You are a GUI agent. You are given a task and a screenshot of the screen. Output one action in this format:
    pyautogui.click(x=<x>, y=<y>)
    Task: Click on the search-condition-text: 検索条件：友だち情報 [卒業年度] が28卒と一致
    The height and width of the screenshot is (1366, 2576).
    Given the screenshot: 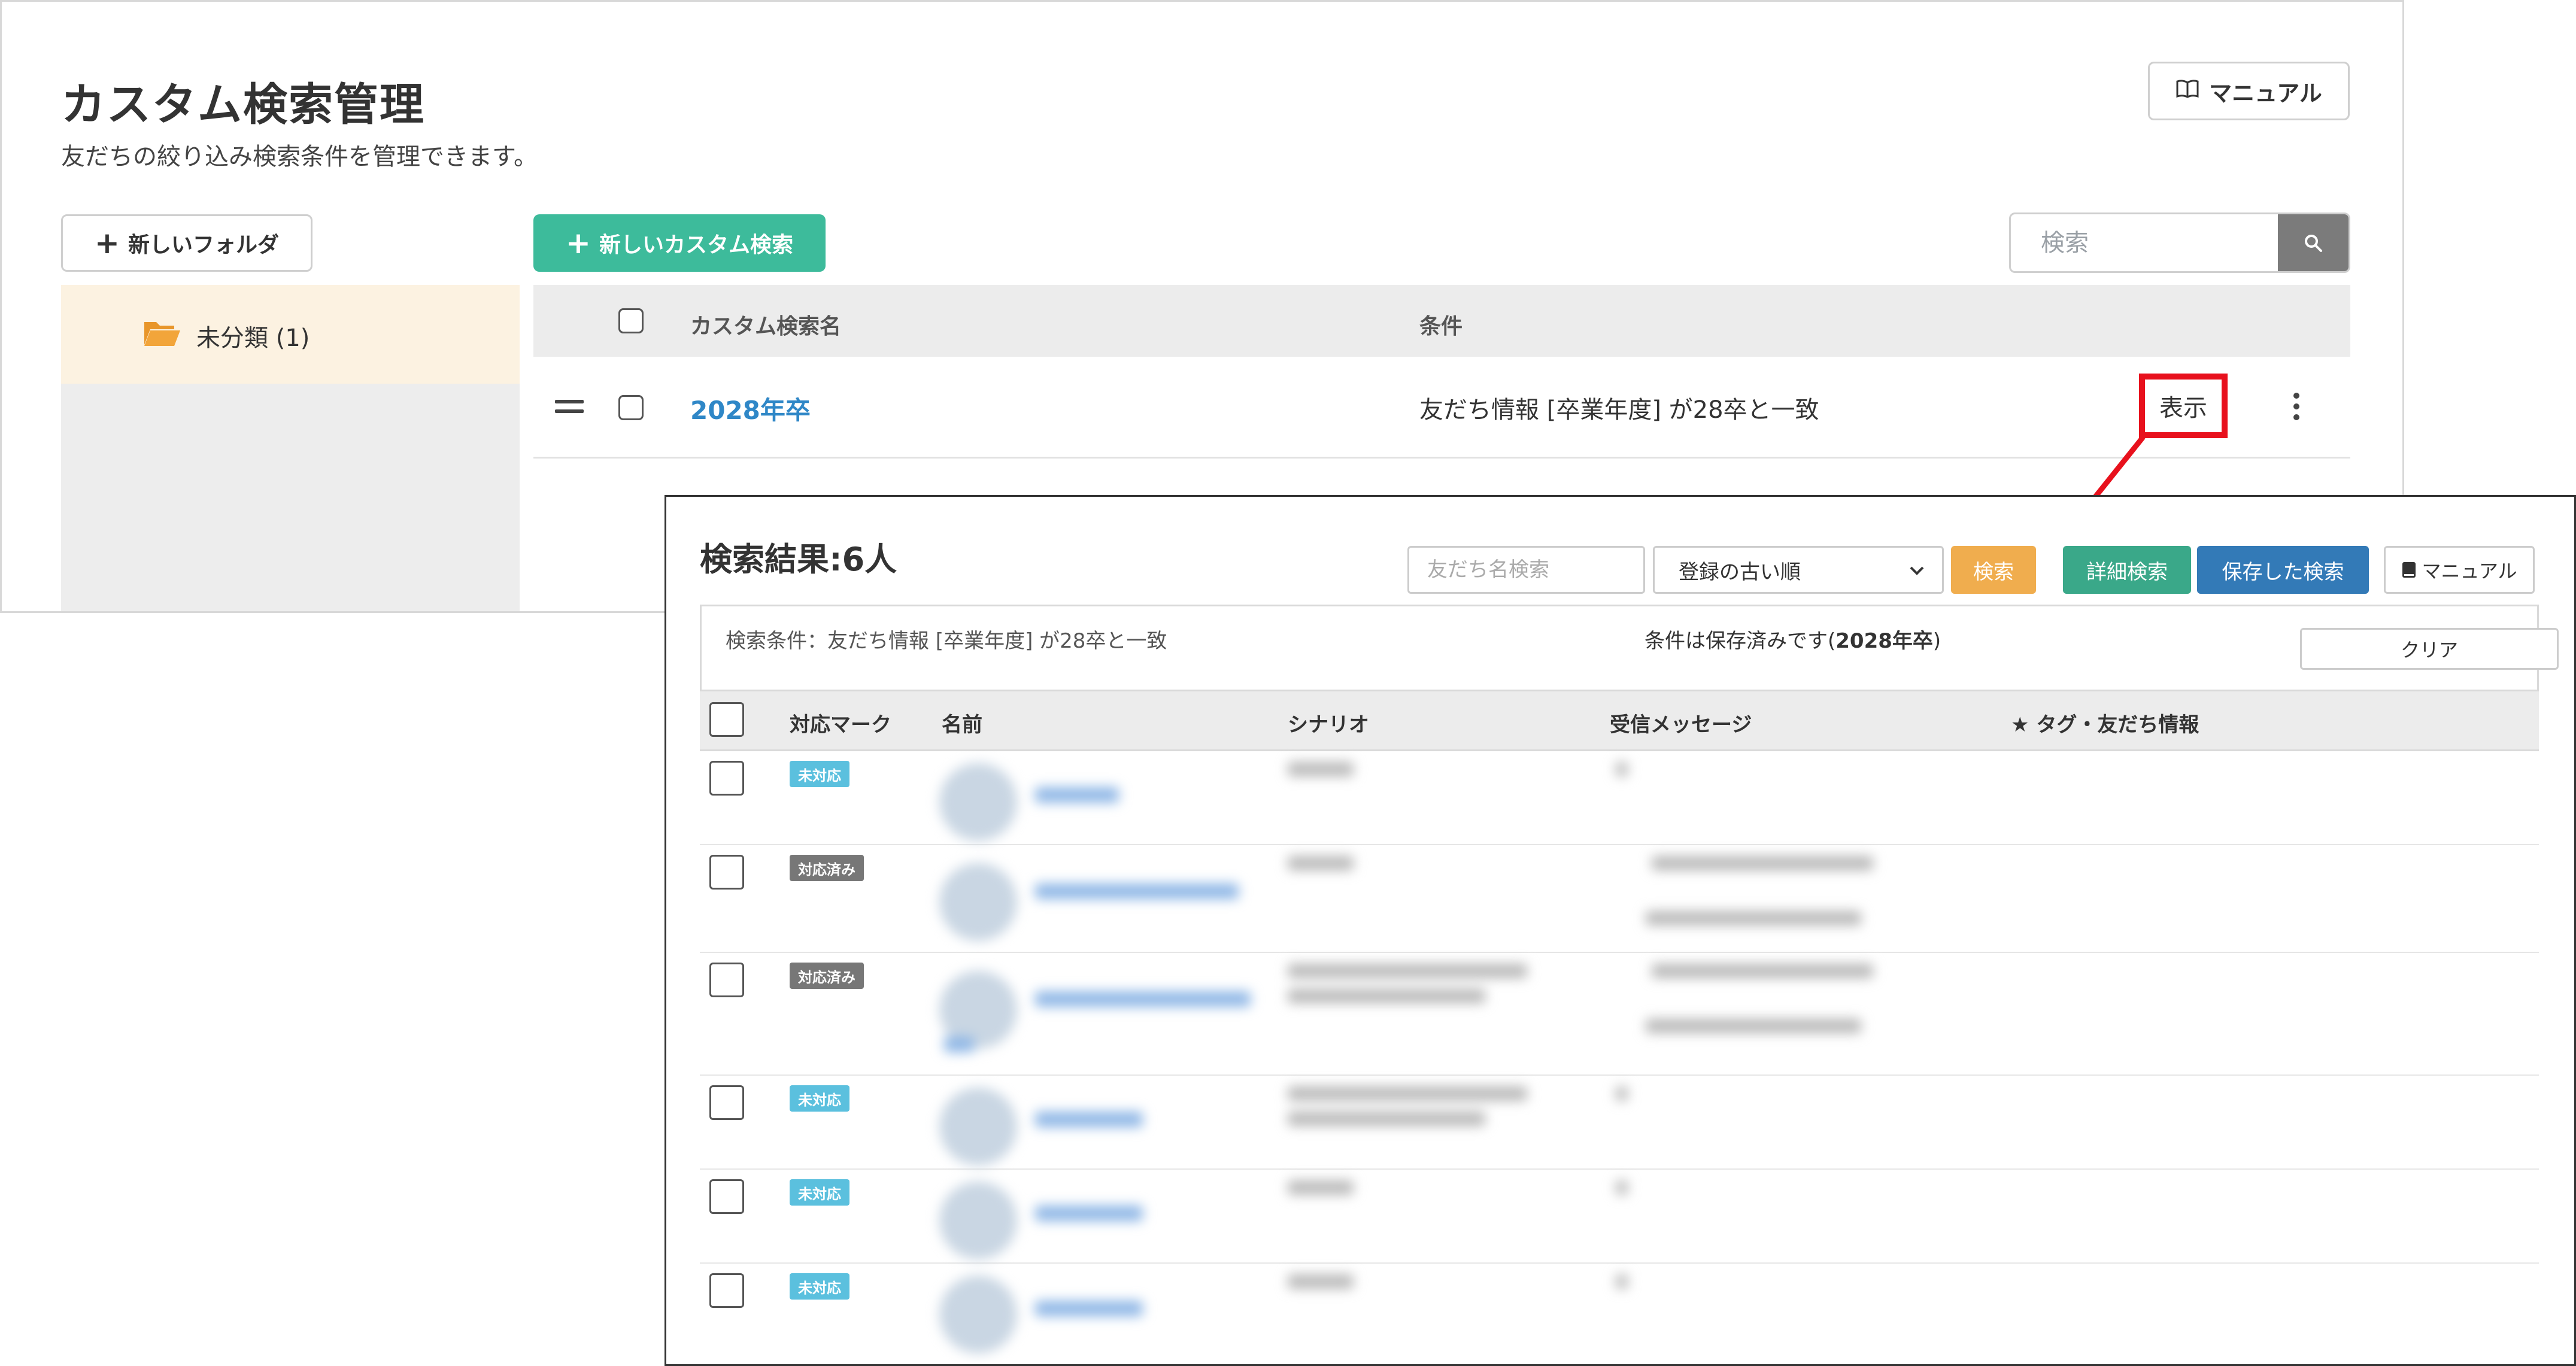 What is the action you would take?
    pyautogui.click(x=946, y=641)
    